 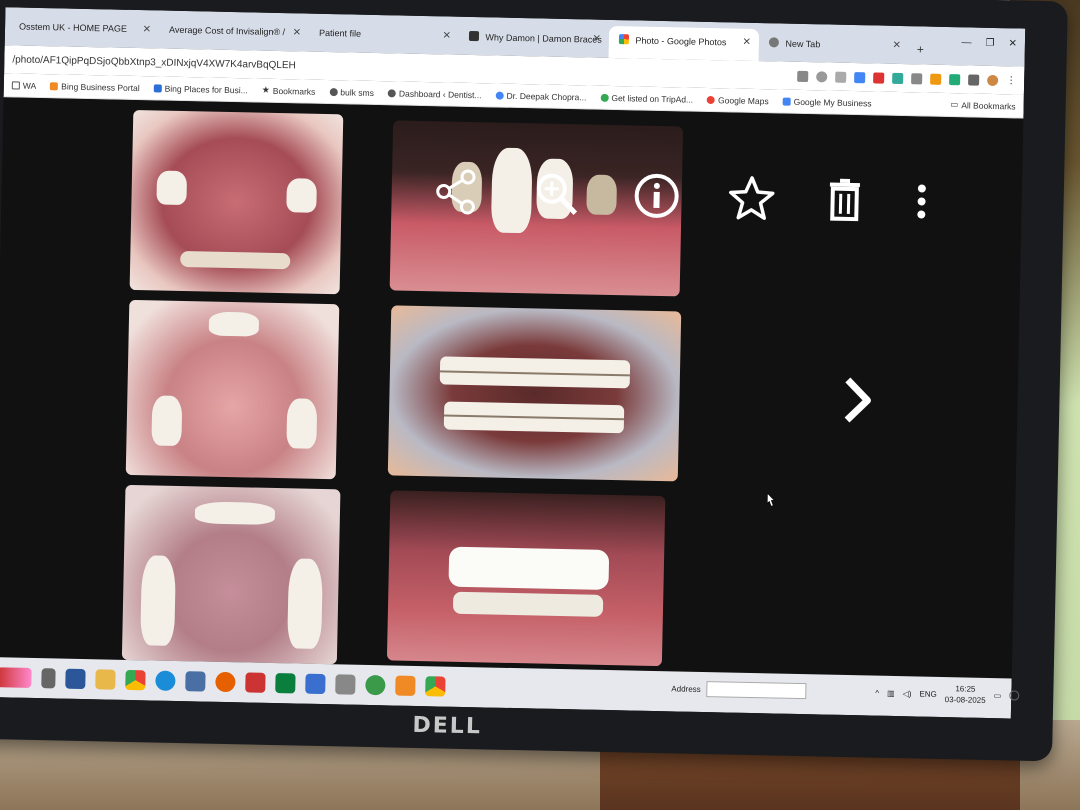 What do you see at coordinates (857, 400) in the screenshot?
I see `chevron-right-icon` at bounding box center [857, 400].